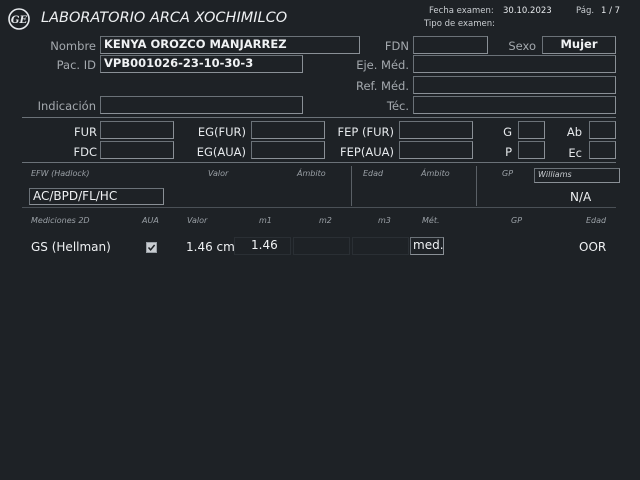 This screenshot has width=640, height=480. Describe the element at coordinates (221, 152) in the screenshot. I see `eg-aua-label: EG(AUA)` at that location.